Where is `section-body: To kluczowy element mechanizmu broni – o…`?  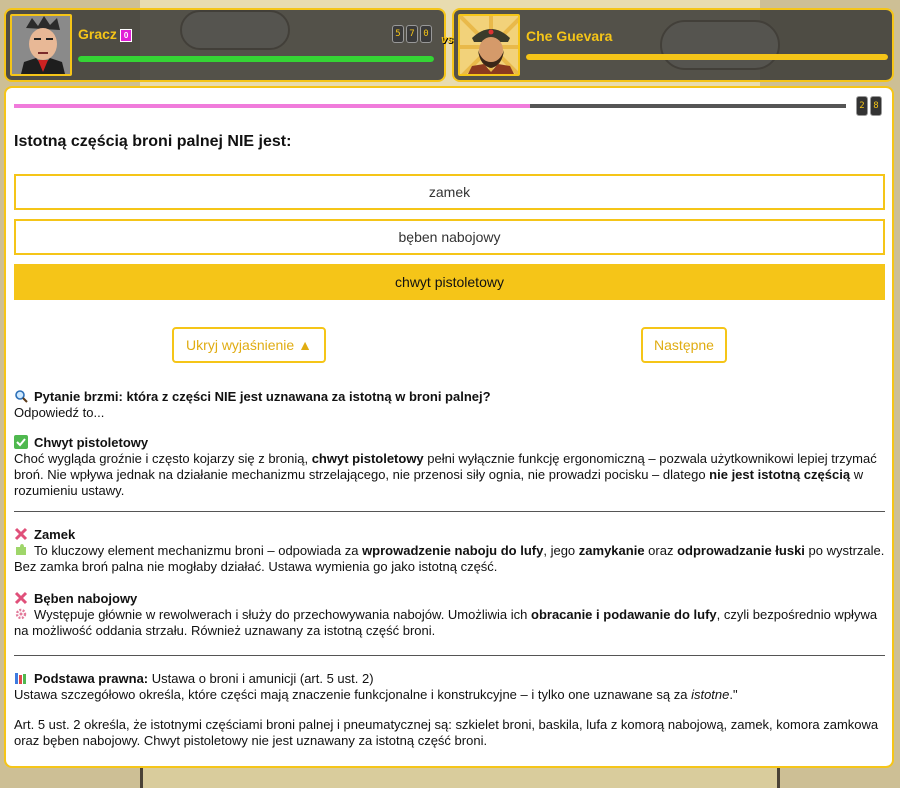 section-body: To kluczowy element mechanizmu broni – o… is located at coordinates (449, 558).